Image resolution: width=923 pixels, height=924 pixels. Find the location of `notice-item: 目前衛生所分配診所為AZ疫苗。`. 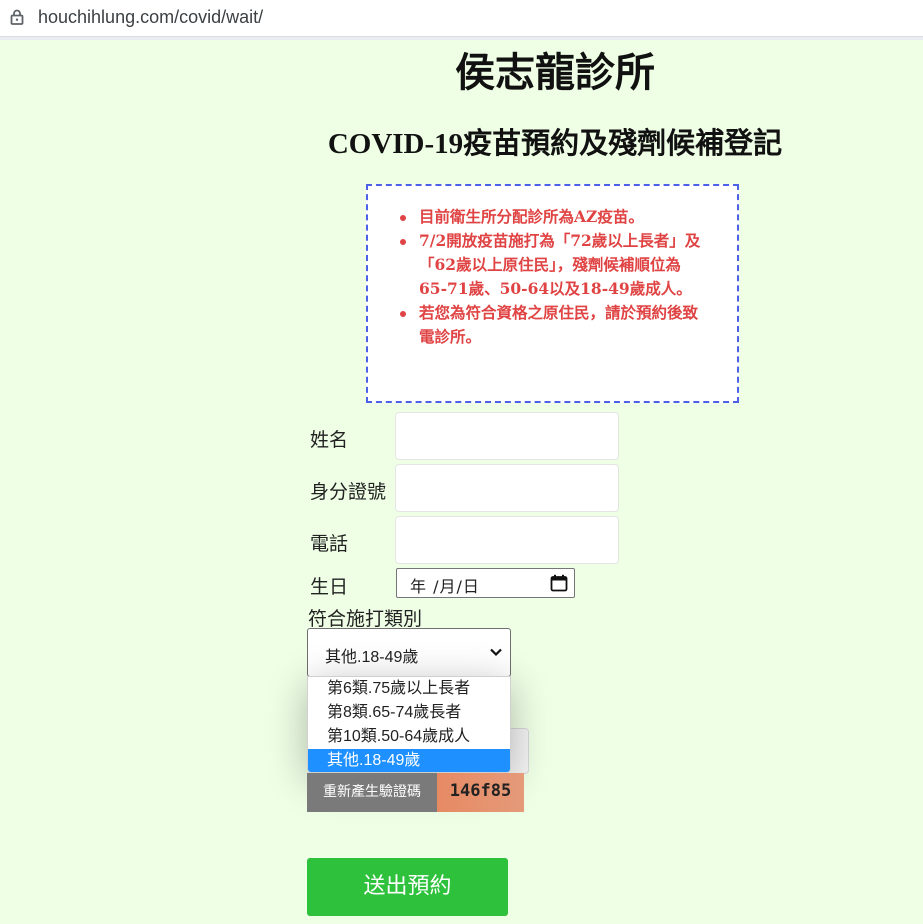

notice-item: 目前衛生所分配診所為AZ疫苗。 is located at coordinates (552, 217).